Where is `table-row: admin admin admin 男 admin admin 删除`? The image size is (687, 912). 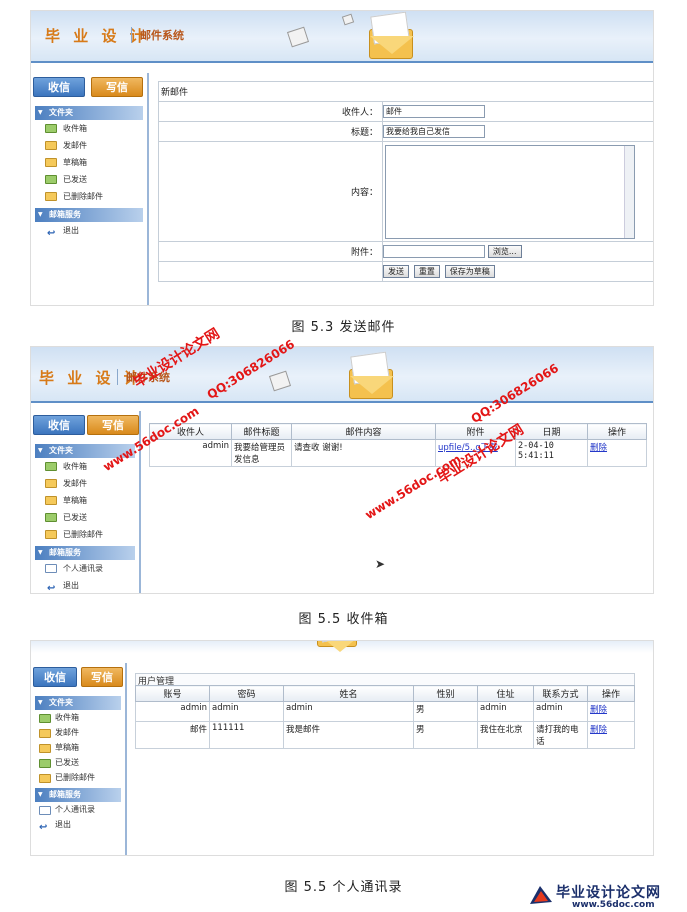
table-row: admin admin admin 男 admin admin 删除 is located at coordinates (385, 711).